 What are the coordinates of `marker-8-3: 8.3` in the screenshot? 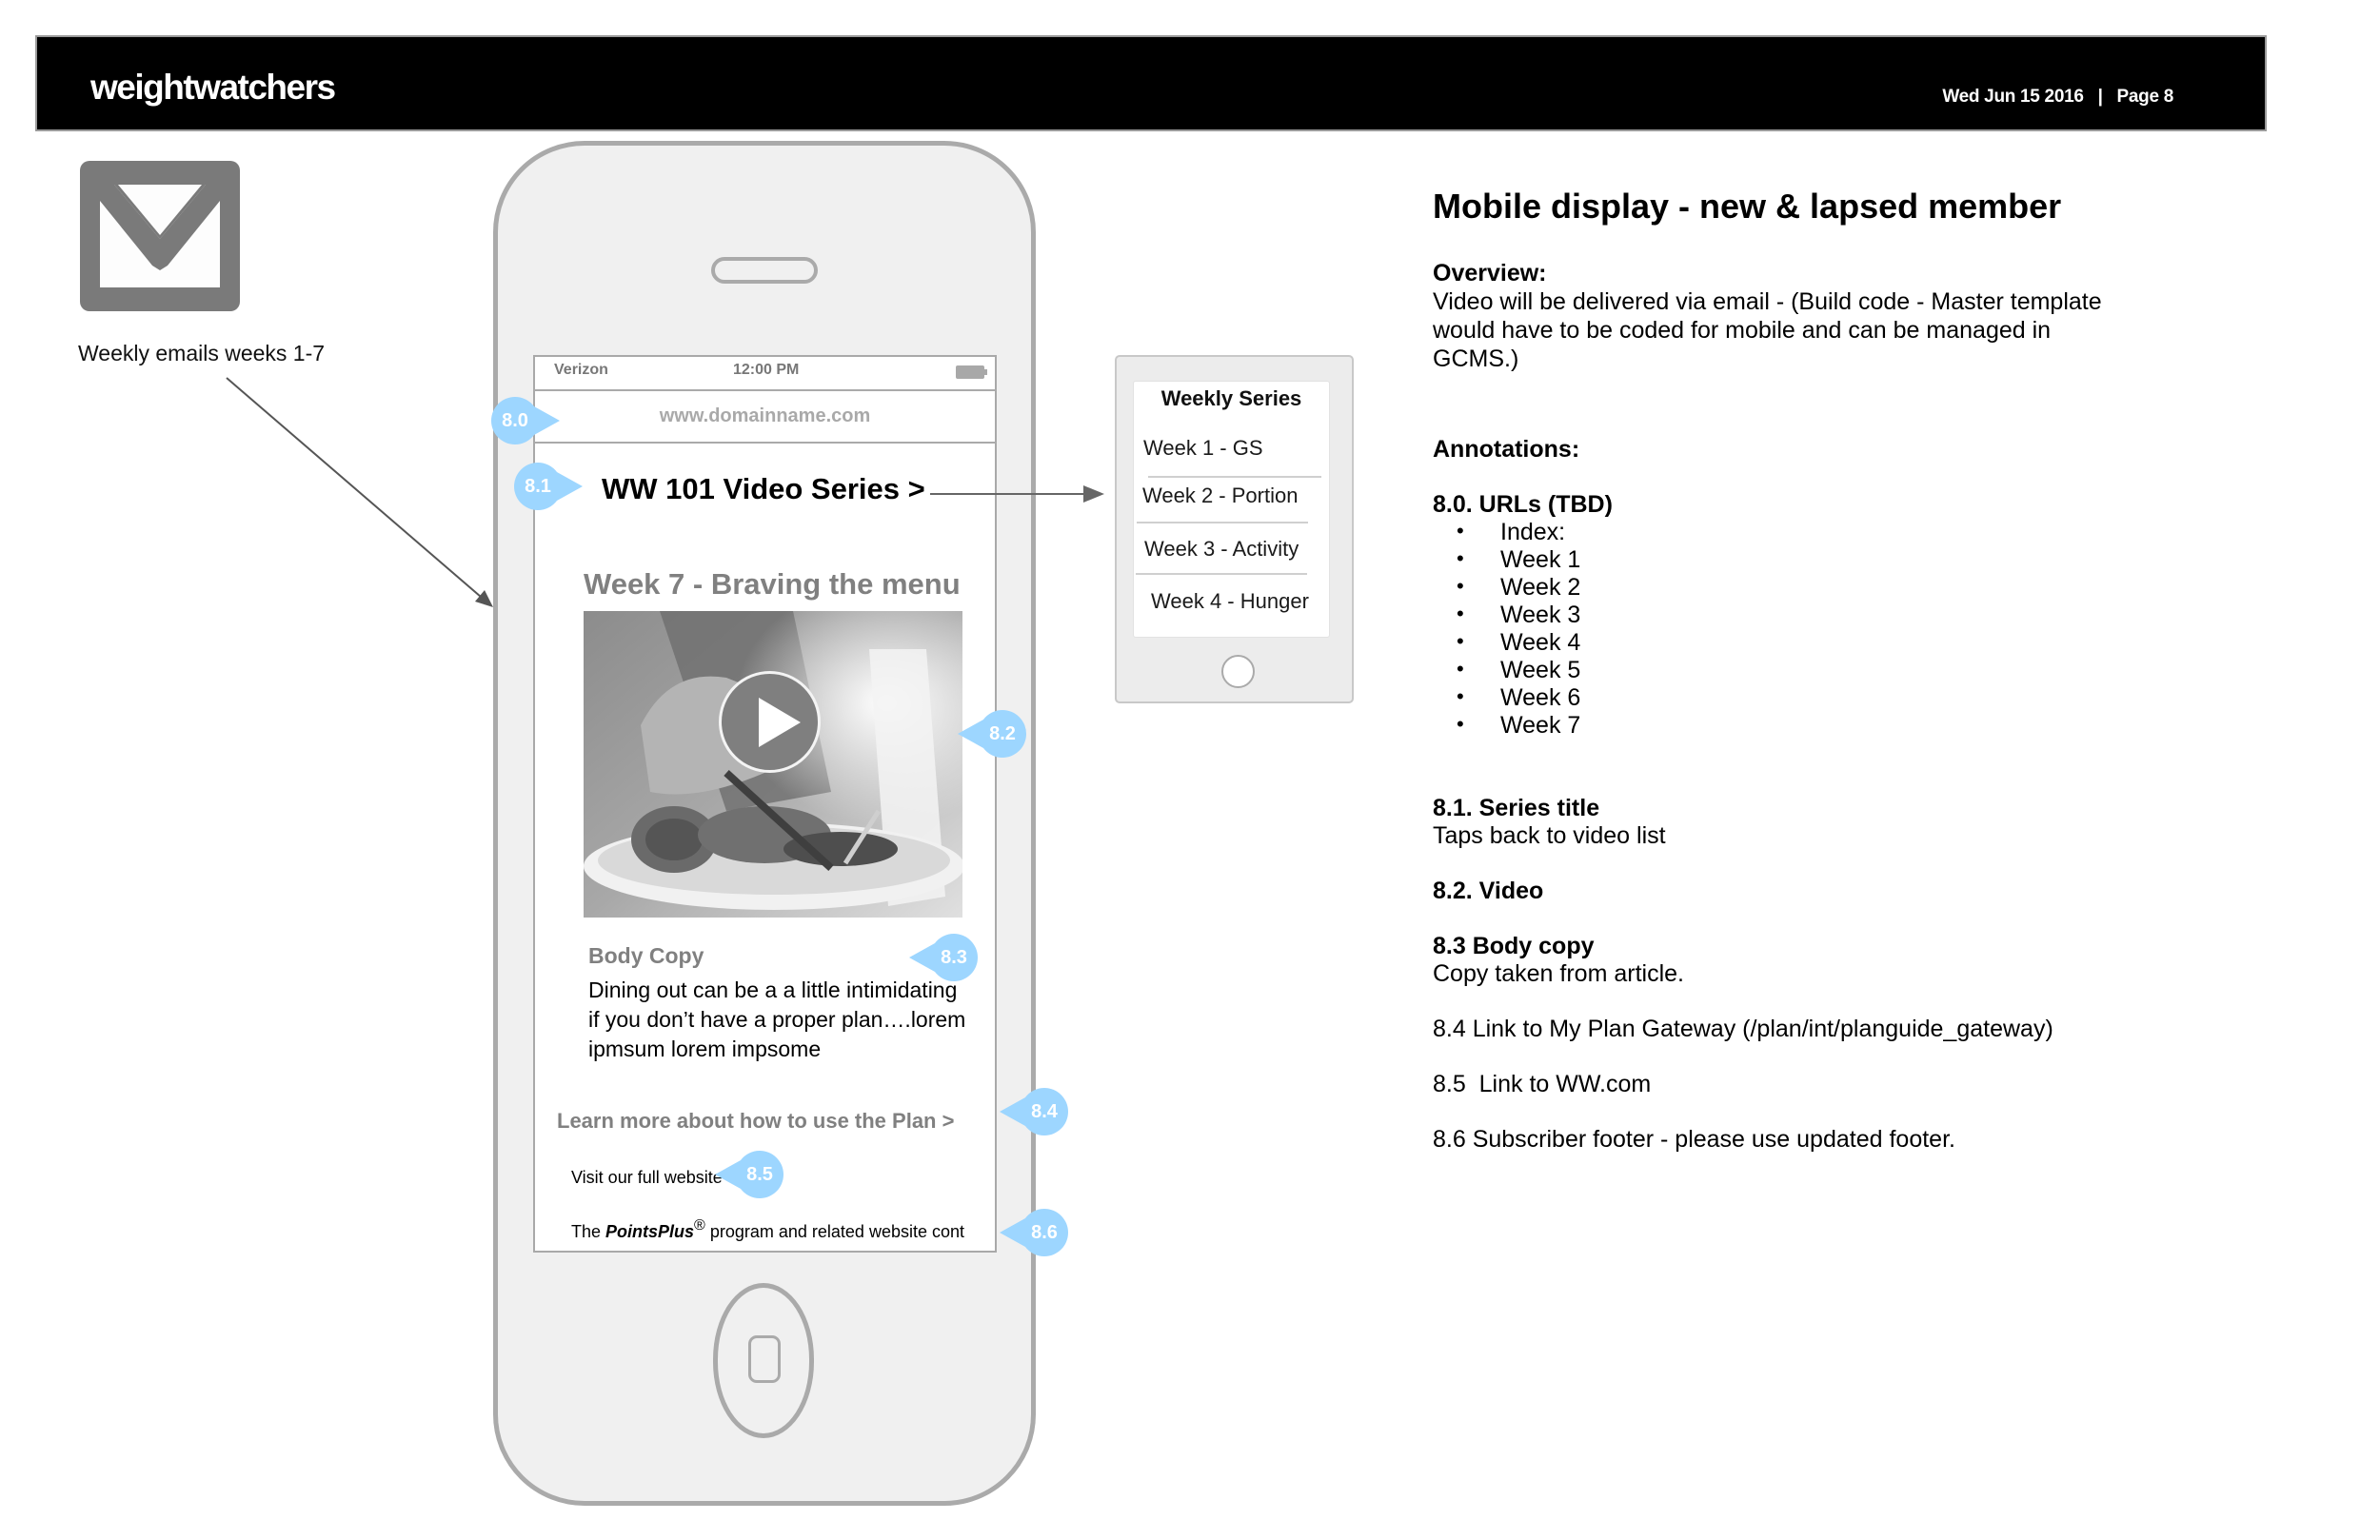 It's located at (943, 957).